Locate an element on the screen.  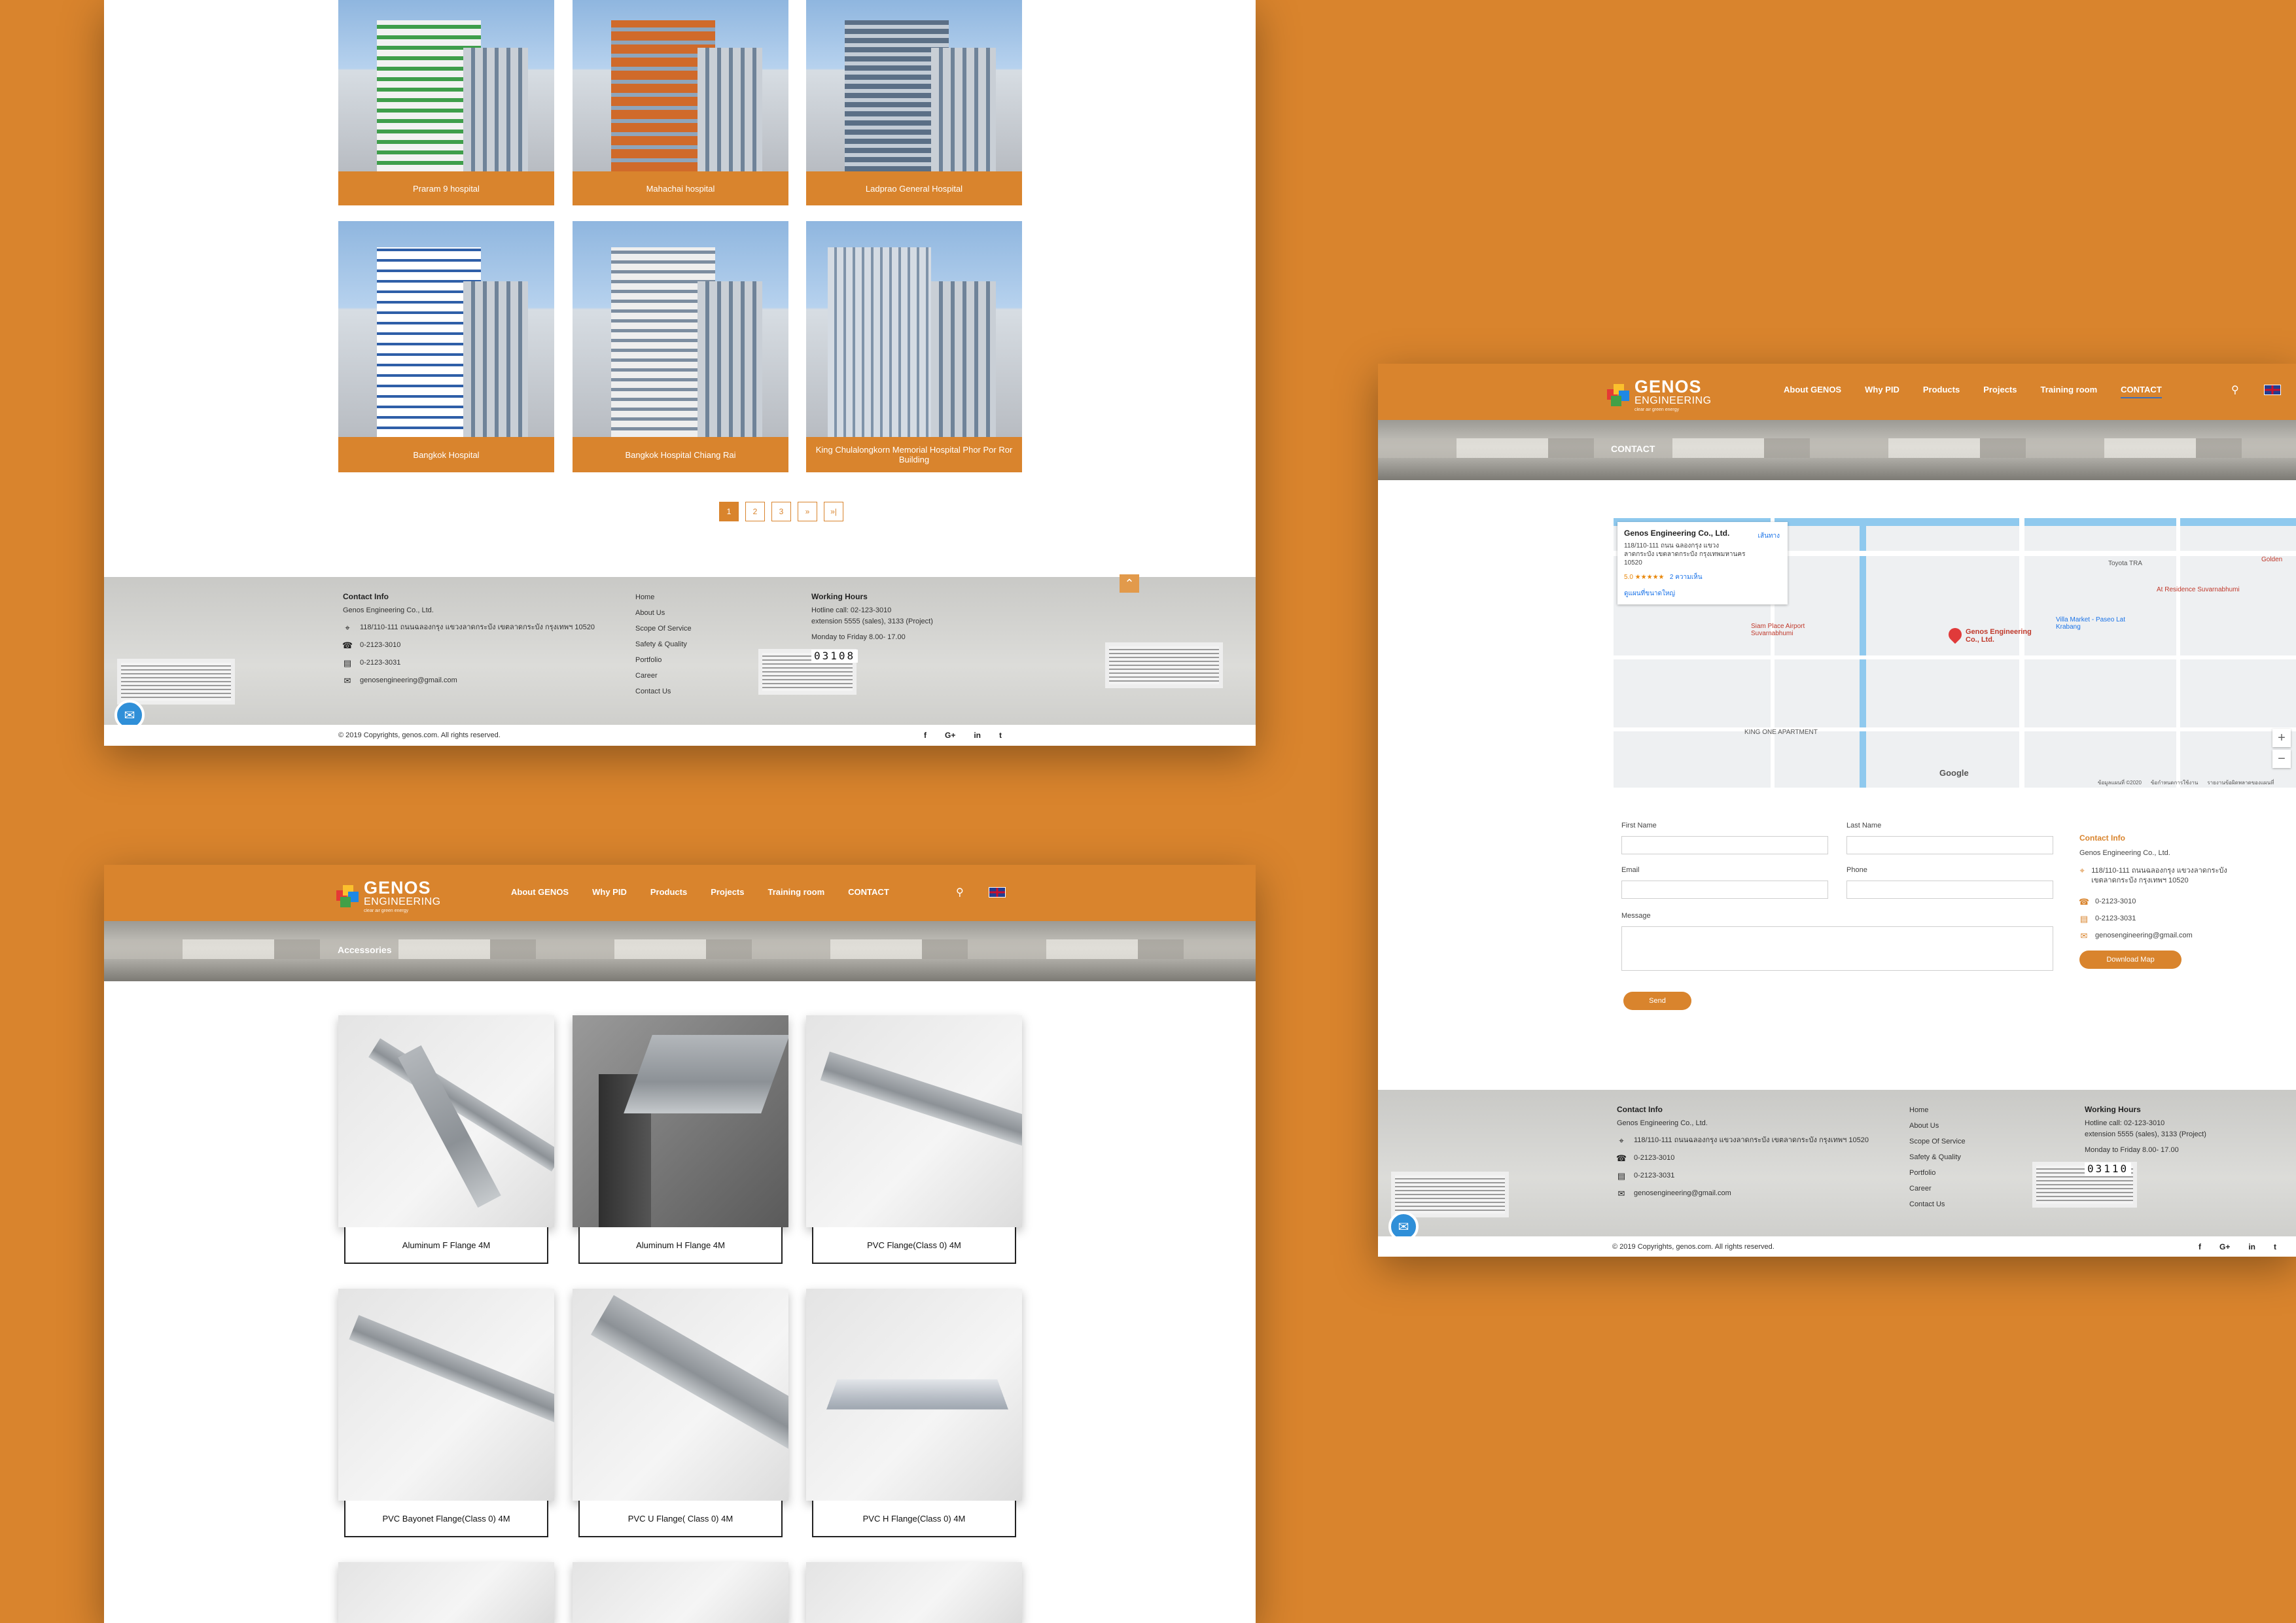
map-poi-label: Siam Place Airport Suvarnabhumi is located at coordinates (1790, 630).